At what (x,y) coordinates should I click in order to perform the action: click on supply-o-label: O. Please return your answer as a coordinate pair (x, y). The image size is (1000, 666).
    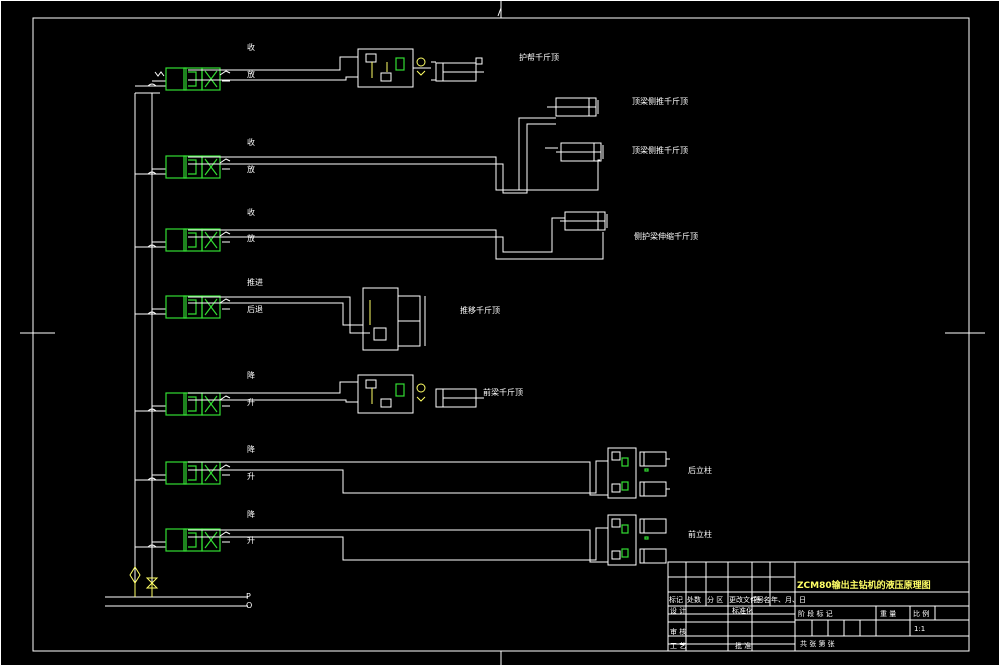
    Looking at the image, I should click on (249, 605).